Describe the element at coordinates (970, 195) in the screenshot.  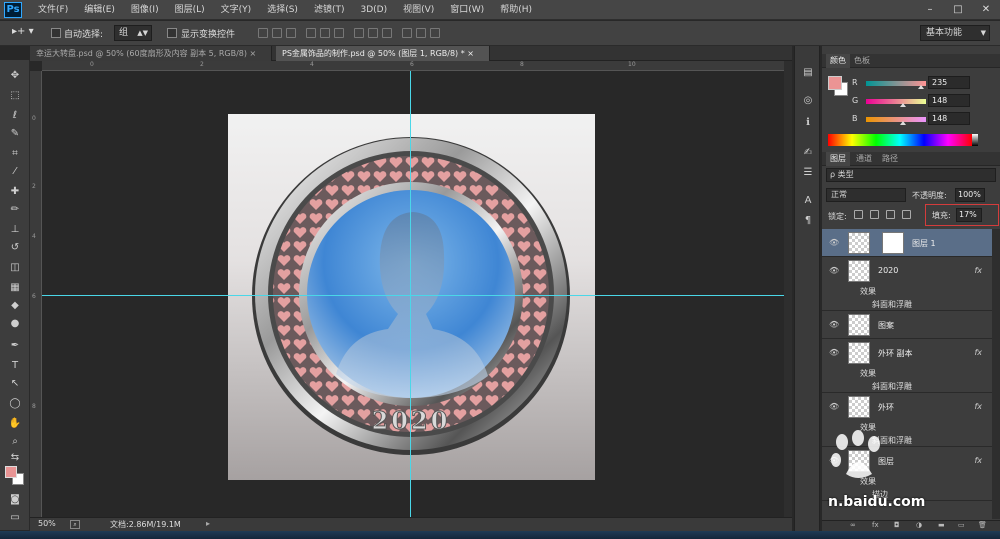
I see `opacity-field: 100%` at that location.